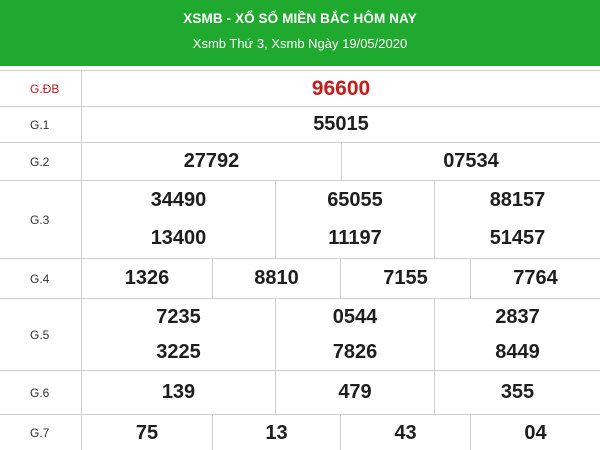 The image size is (600, 450). I want to click on g6-number: 479, so click(354, 392).